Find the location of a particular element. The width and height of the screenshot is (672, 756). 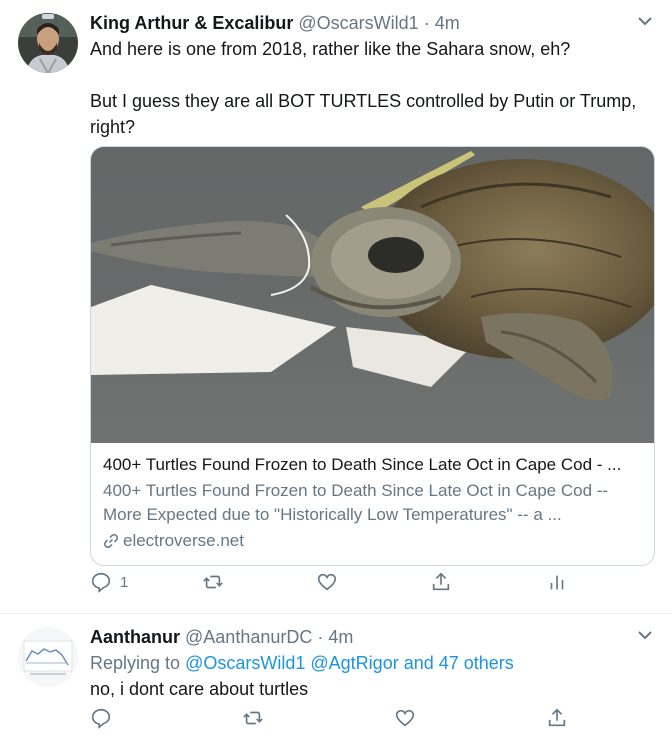

card-domain-text: electroverse.net is located at coordinates (183, 540).